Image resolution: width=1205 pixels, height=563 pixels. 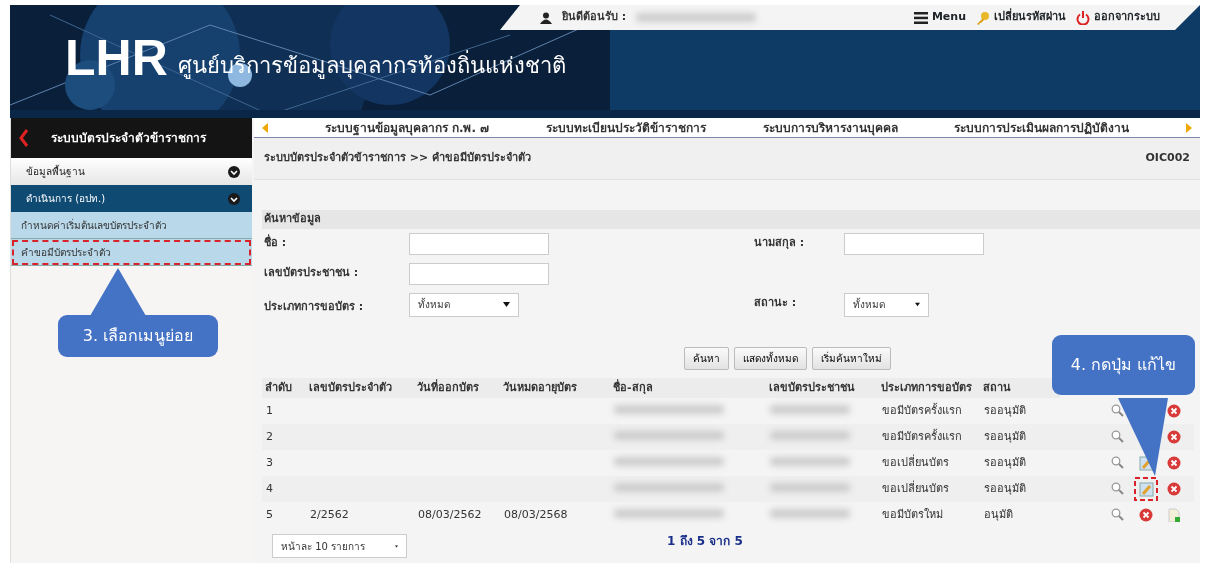 I want to click on pagination-info: 1 ถึง 5 จาก 5, so click(x=705, y=541).